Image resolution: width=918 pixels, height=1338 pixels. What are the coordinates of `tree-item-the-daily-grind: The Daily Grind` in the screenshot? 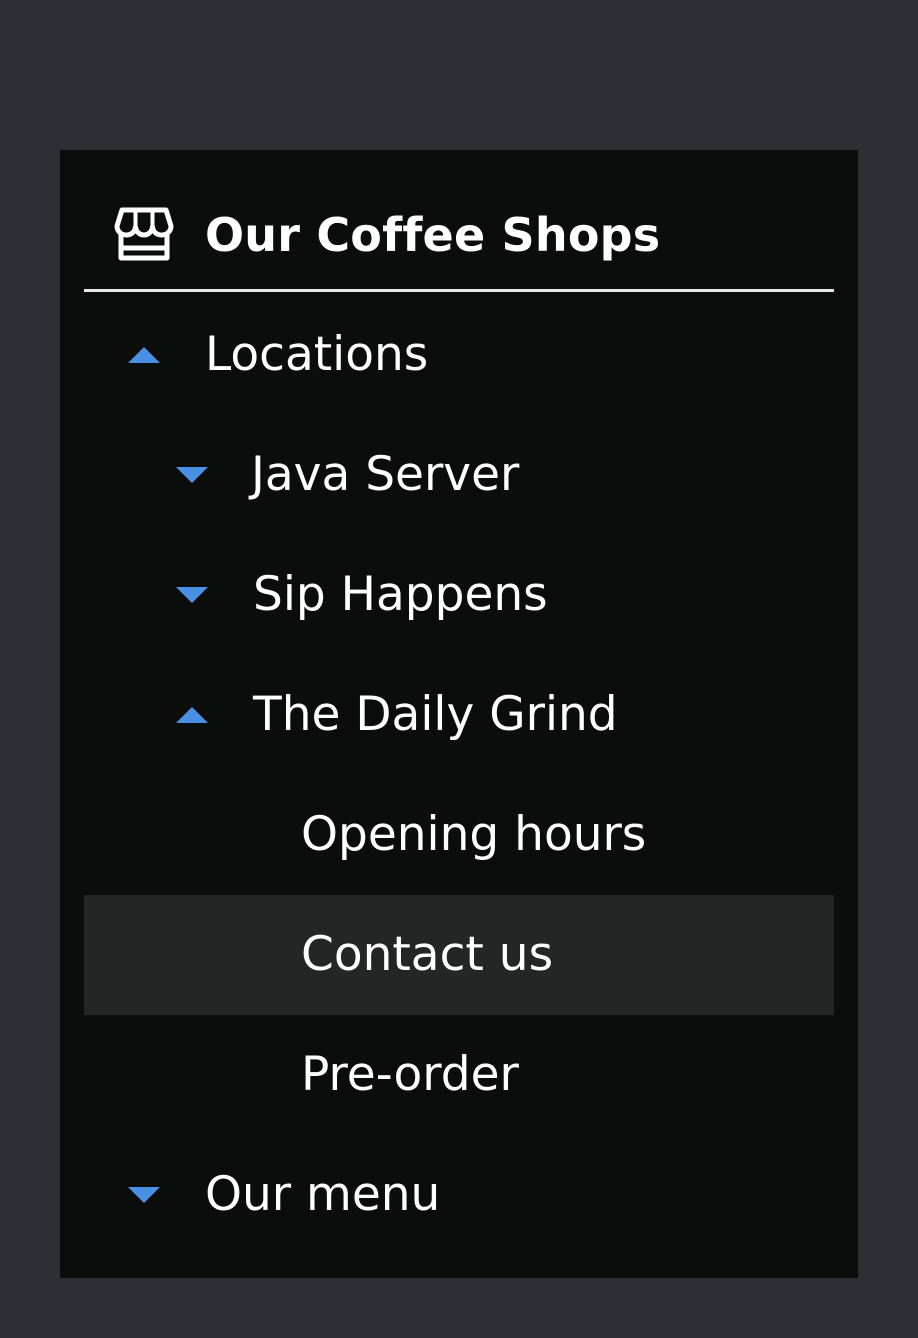 It's located at (459, 715).